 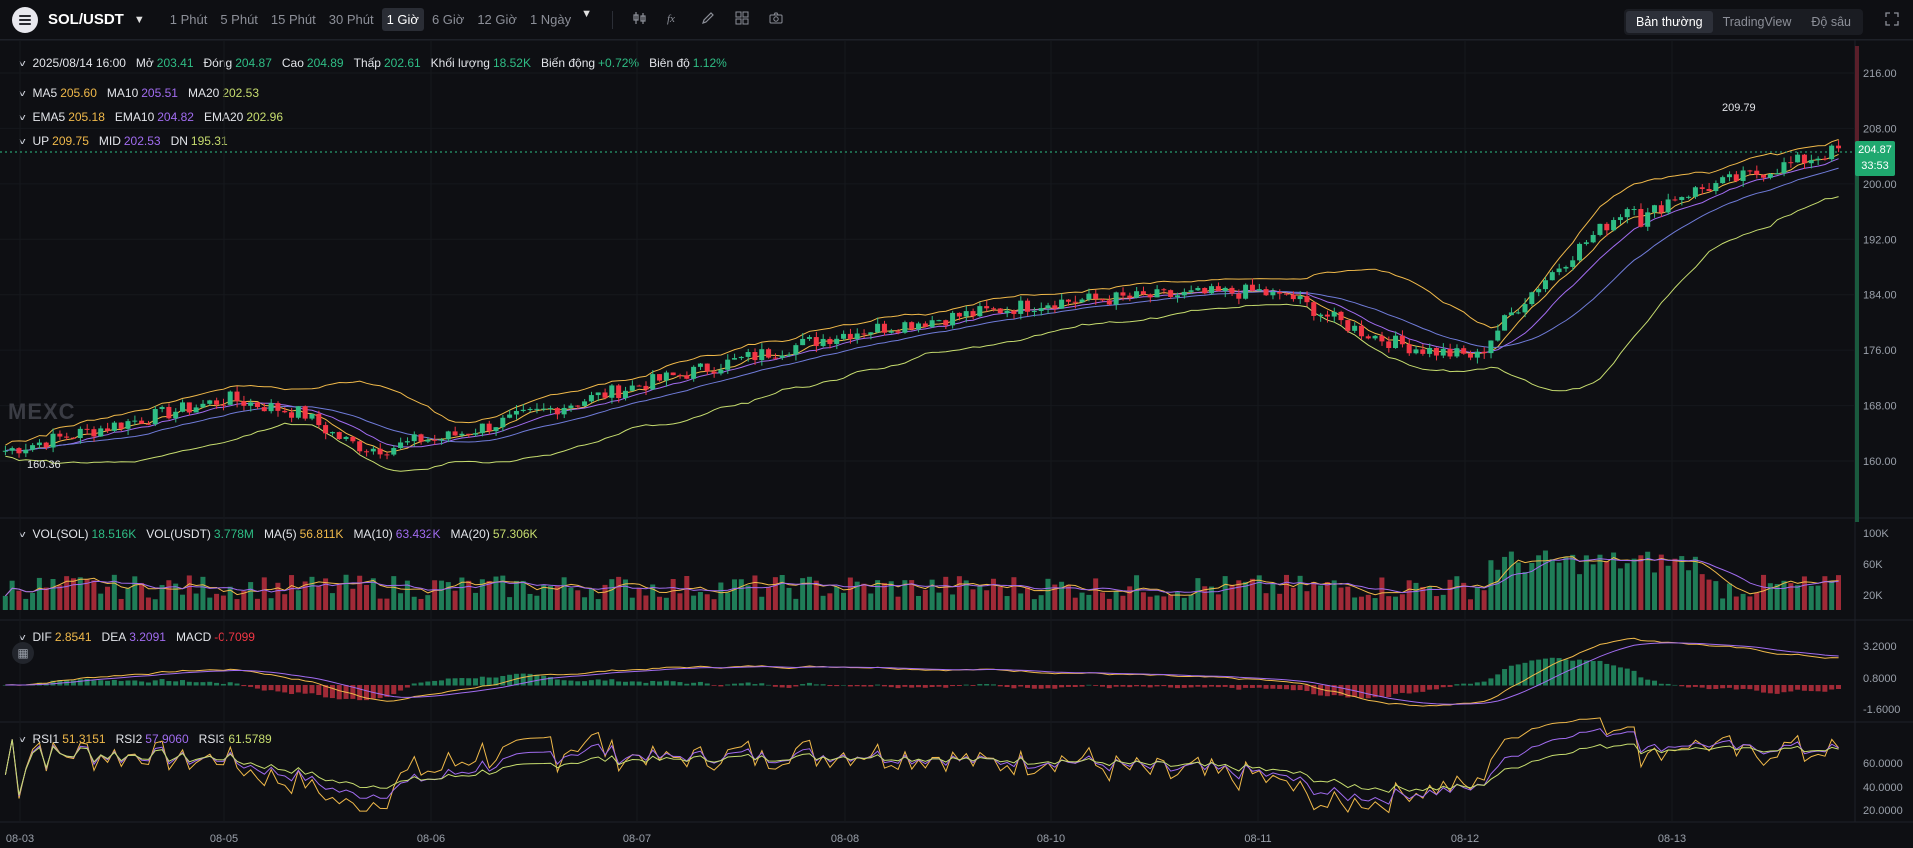 I want to click on interval-12h: 12 Giờ, so click(x=497, y=19).